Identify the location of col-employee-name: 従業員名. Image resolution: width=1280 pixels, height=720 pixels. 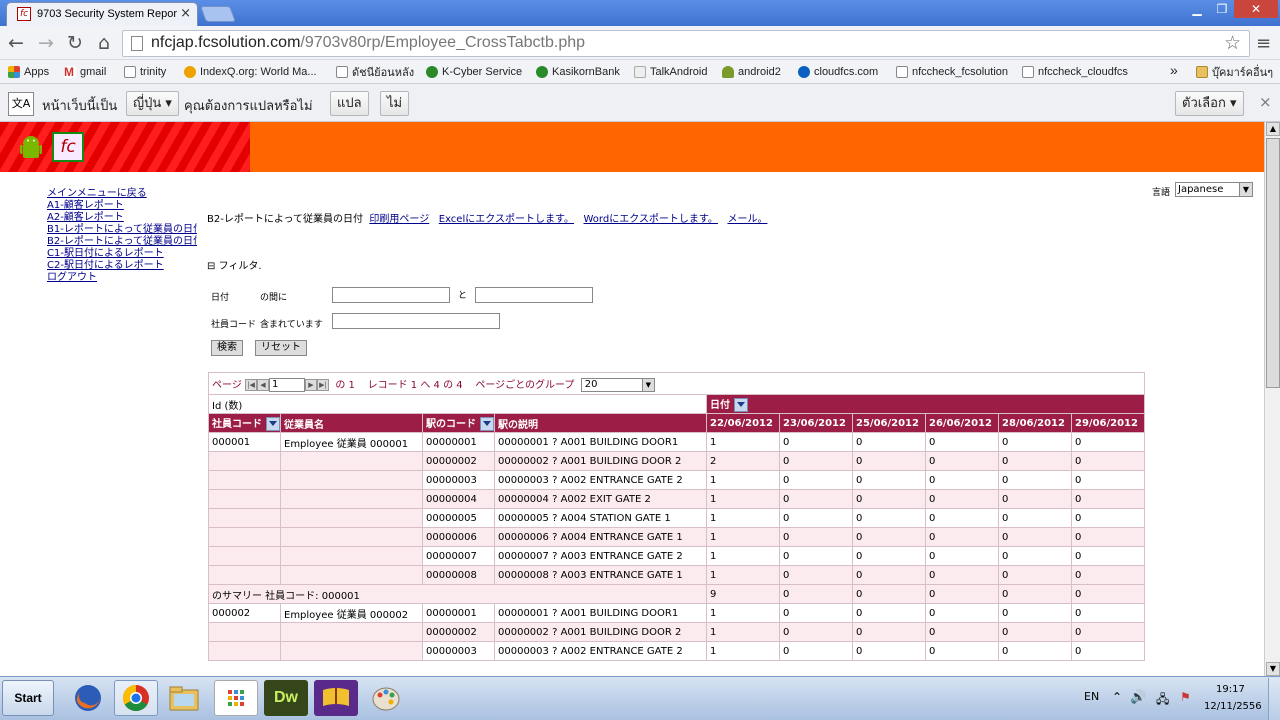
(351, 423).